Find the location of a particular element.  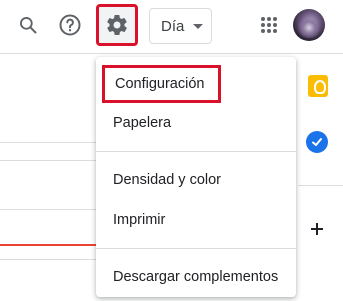

tasks-icon is located at coordinates (317, 142).